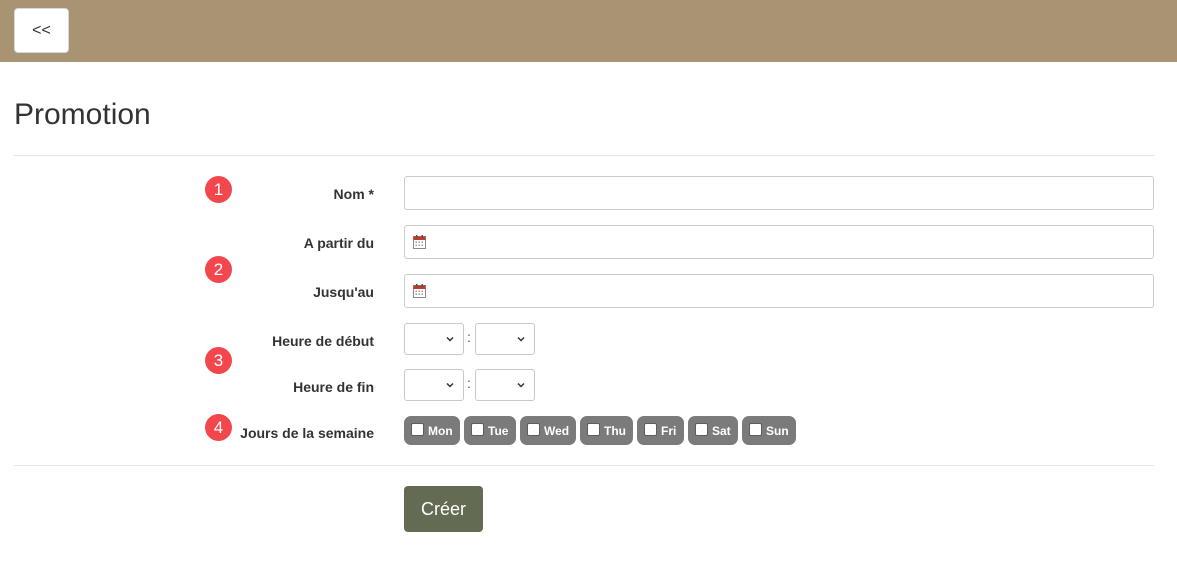 Image resolution: width=1177 pixels, height=570 pixels. What do you see at coordinates (779, 193) in the screenshot?
I see `name-input` at bounding box center [779, 193].